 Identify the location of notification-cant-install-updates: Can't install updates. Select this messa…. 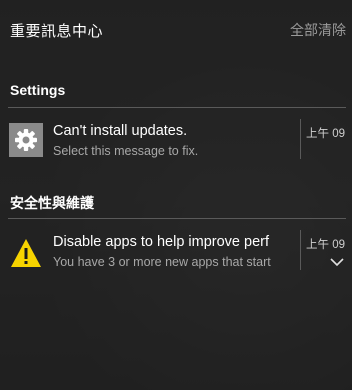
(176, 148).